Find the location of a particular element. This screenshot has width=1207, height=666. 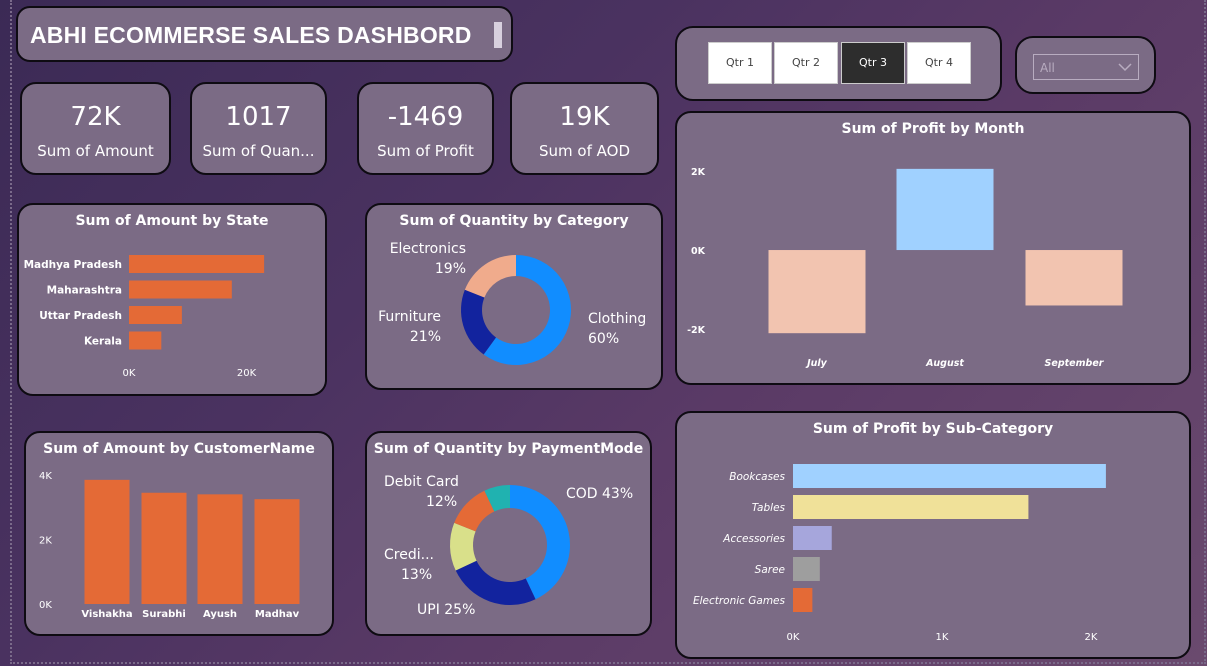

state-label: Madhya Pradesh is located at coordinates (73, 265).